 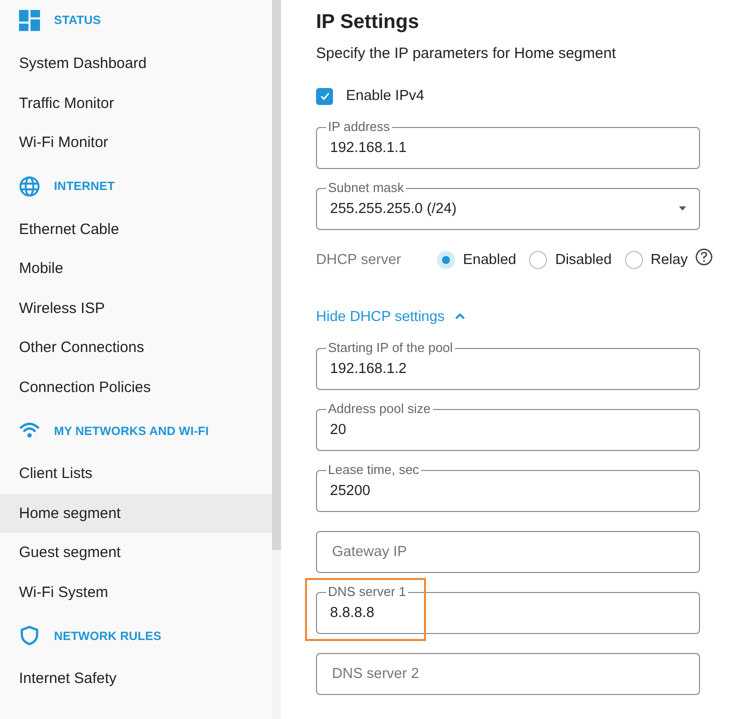 What do you see at coordinates (29, 186) in the screenshot?
I see `globe-icon` at bounding box center [29, 186].